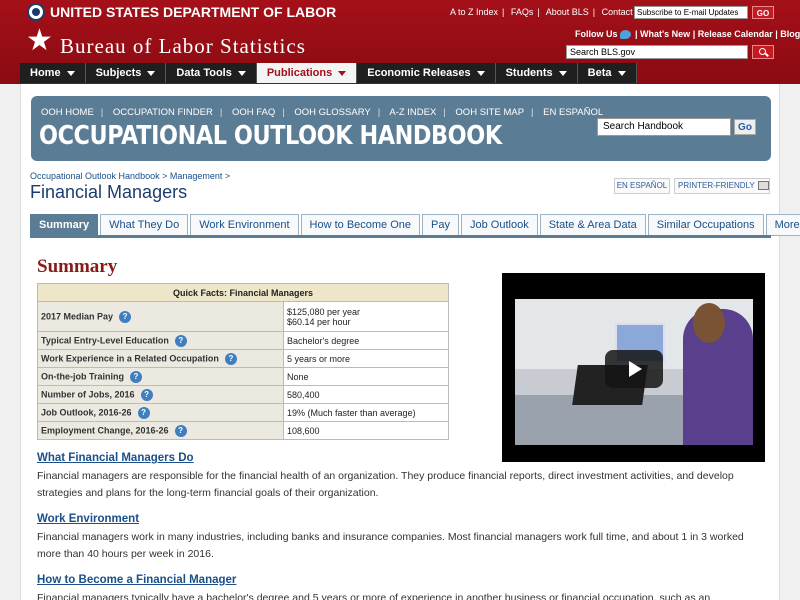  I want to click on printer-friendly-label: PRINTER-FRIENDLY, so click(716, 185).